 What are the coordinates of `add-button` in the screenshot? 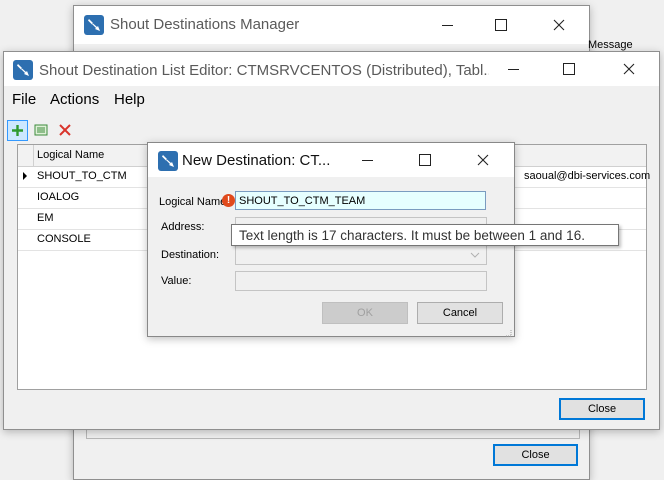 It's located at (17, 130).